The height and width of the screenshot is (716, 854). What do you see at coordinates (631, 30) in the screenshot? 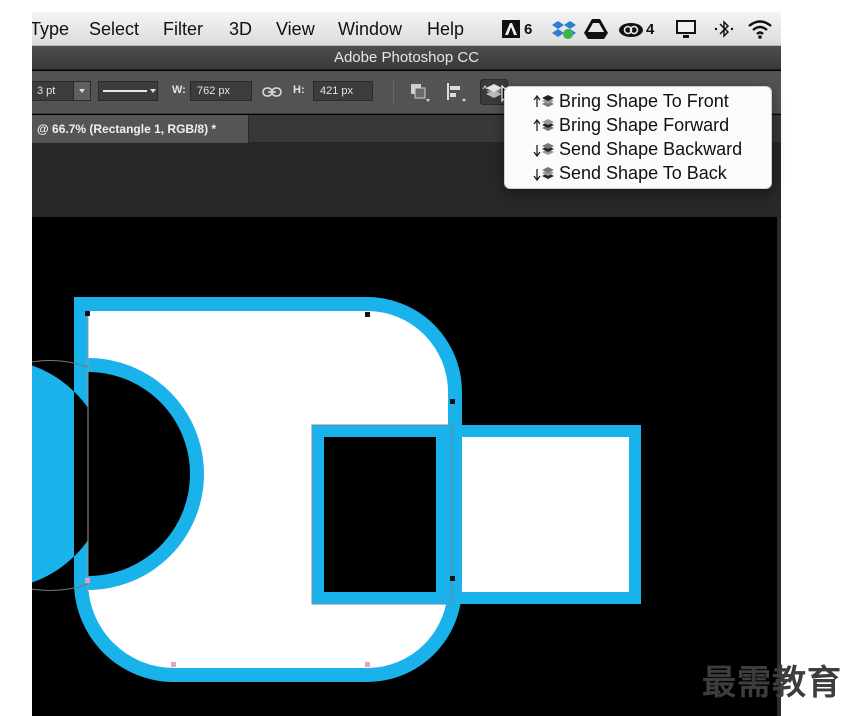
I see `creative-cloud-icon` at bounding box center [631, 30].